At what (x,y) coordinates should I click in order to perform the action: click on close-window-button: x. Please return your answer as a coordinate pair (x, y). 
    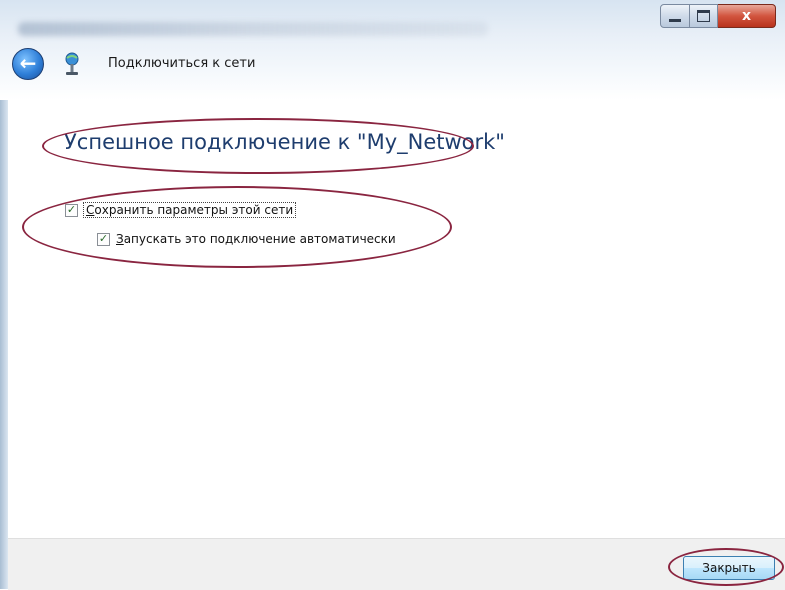
    Looking at the image, I should click on (747, 16).